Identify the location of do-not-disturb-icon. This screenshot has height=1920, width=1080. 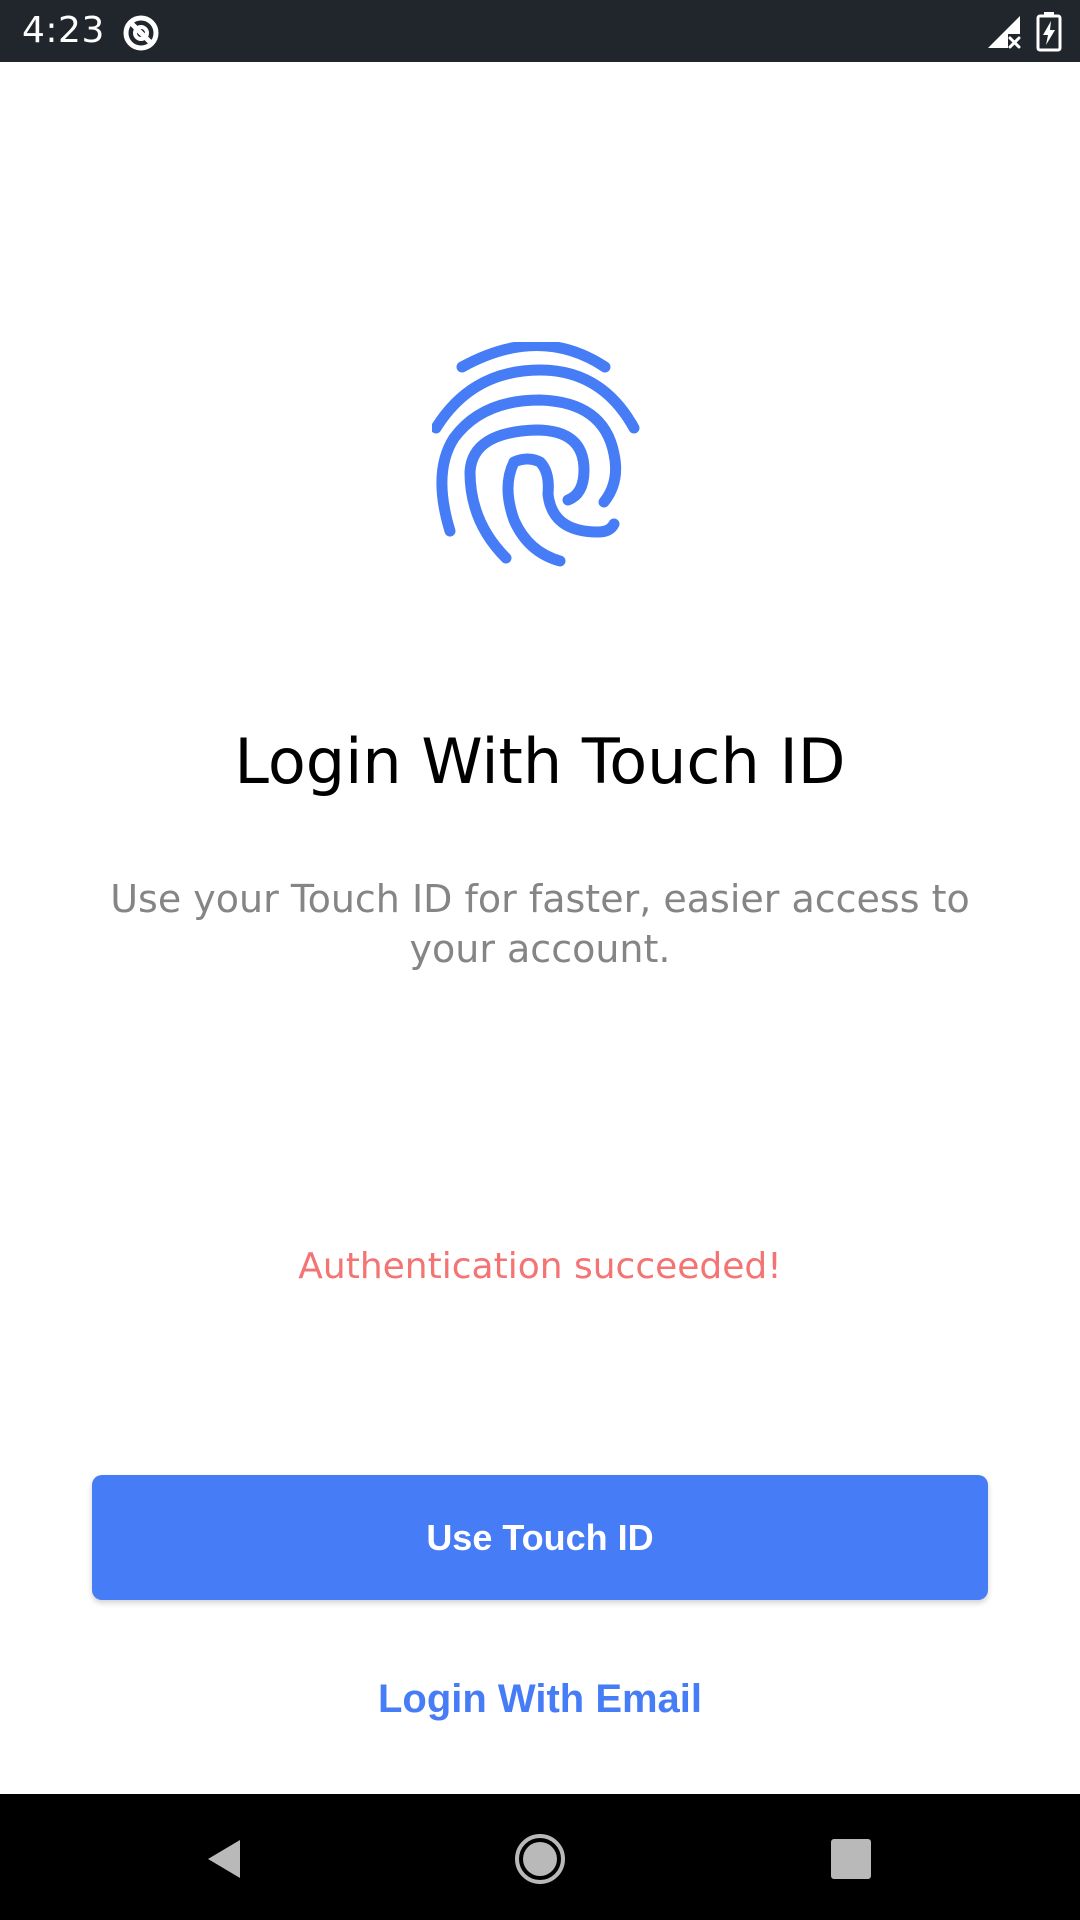
(141, 33).